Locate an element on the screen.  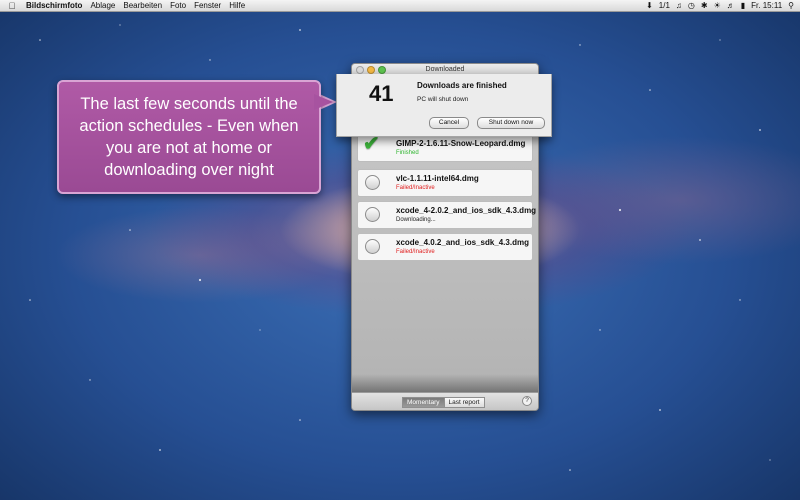
window-title: Downloaded is located at coordinates (445, 69).